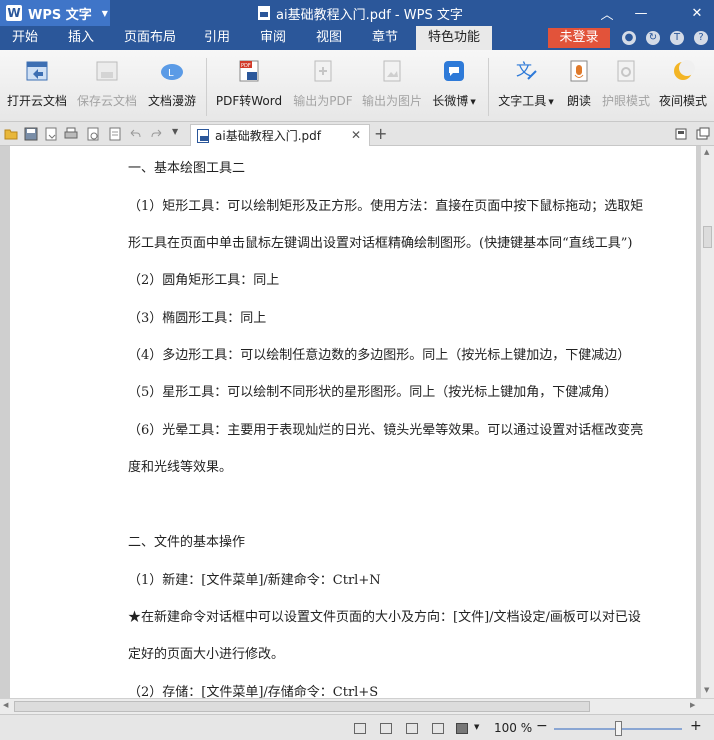 The width and height of the screenshot is (714, 740). What do you see at coordinates (385, 38) in the screenshot?
I see `tab-chapter: 章节` at bounding box center [385, 38].